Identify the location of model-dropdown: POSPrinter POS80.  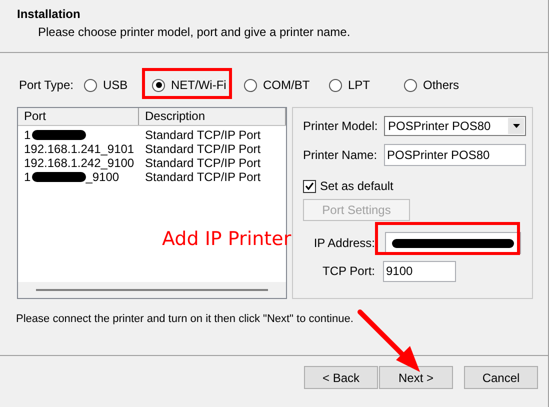
(455, 126).